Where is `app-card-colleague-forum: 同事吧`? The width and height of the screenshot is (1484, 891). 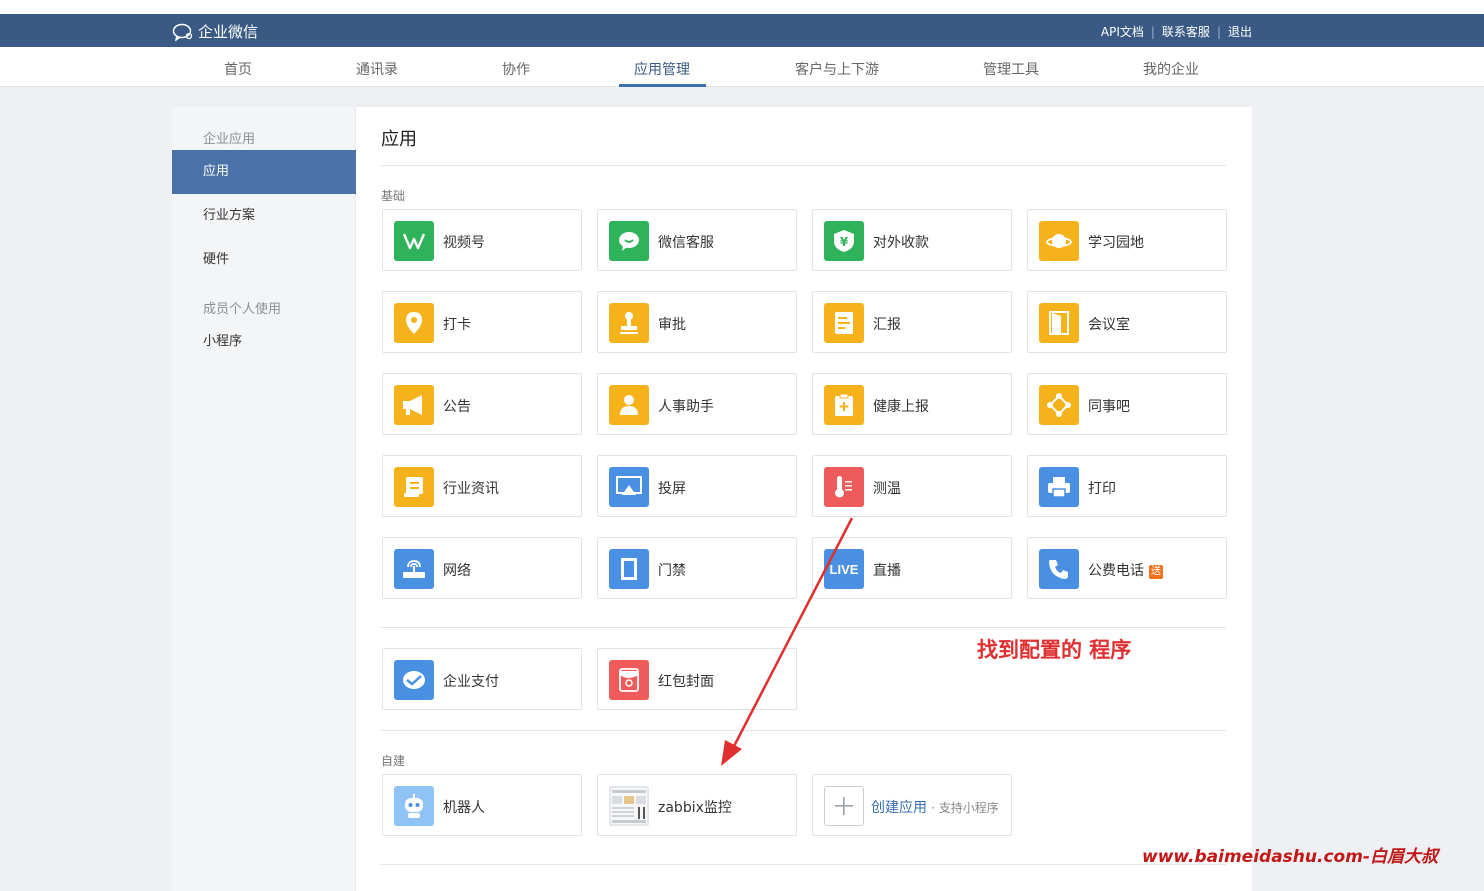
app-card-colleague-forum: 同事吧 is located at coordinates (1127, 404).